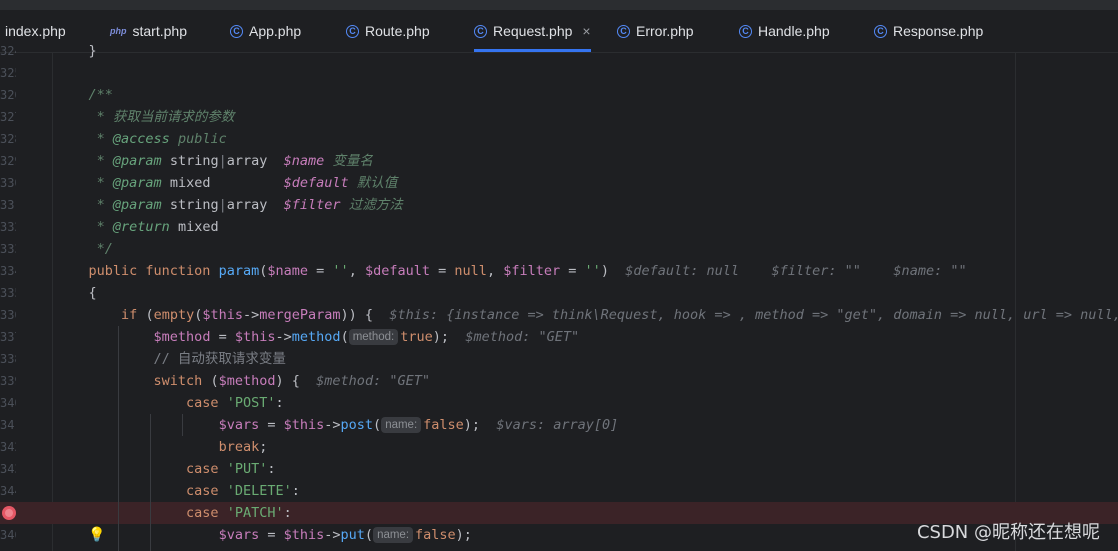 This screenshot has width=1118, height=551. Describe the element at coordinates (1008, 532) in the screenshot. I see `csdn-watermark: CSDN @昵称还在想呢` at that location.